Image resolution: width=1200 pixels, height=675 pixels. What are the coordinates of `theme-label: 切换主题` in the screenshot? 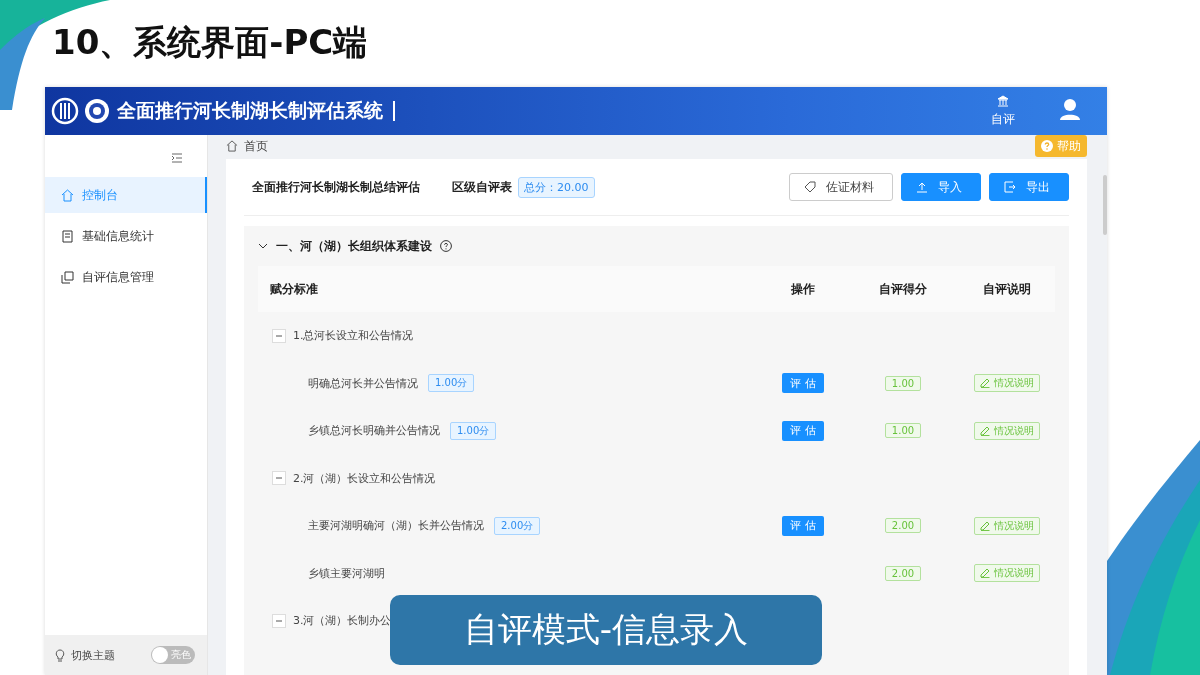 It's located at (93, 655).